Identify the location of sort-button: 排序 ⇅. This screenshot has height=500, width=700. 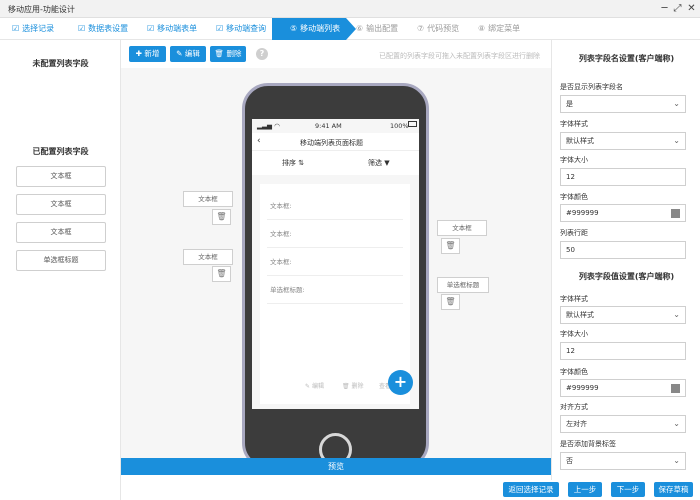
(293, 163).